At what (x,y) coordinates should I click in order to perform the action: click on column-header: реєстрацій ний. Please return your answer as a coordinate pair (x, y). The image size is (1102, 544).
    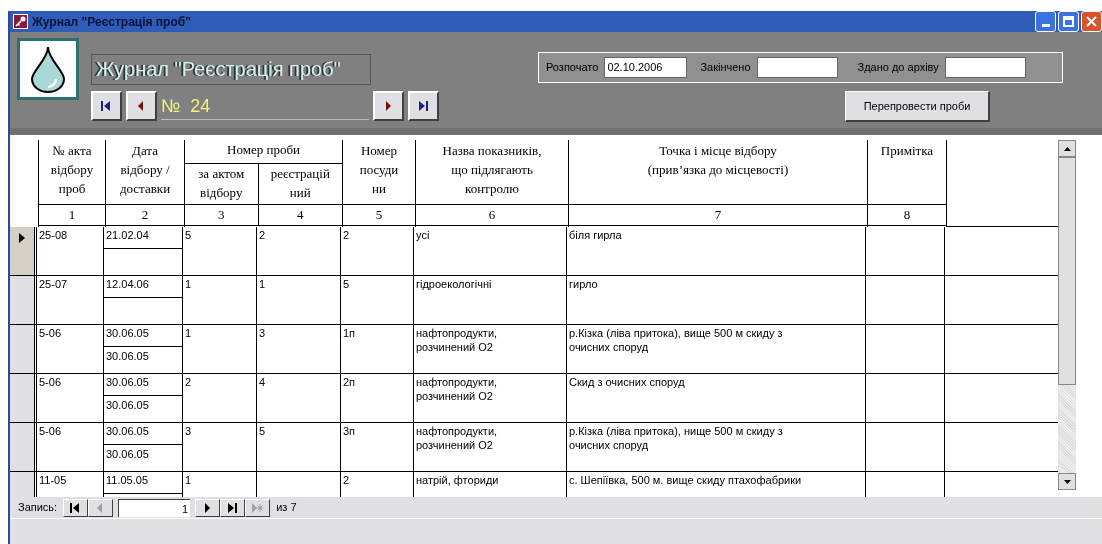
    Looking at the image, I should click on (300, 184).